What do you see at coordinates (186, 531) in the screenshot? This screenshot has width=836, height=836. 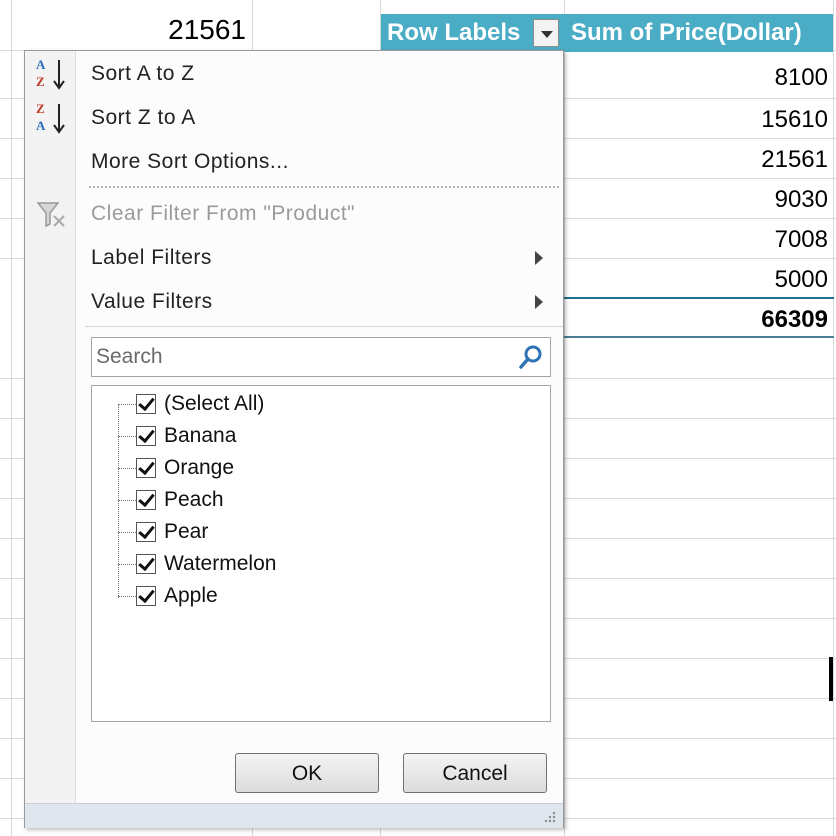 I see `list-item-label: Pear` at bounding box center [186, 531].